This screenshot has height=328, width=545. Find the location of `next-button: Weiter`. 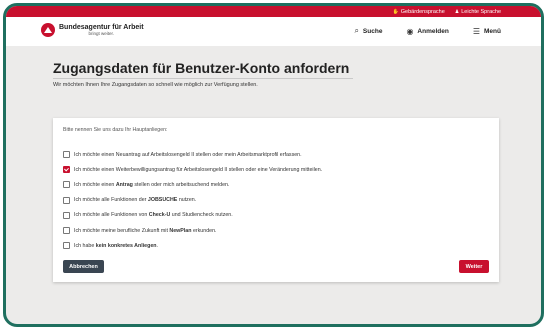

next-button: Weiter is located at coordinates (474, 266).